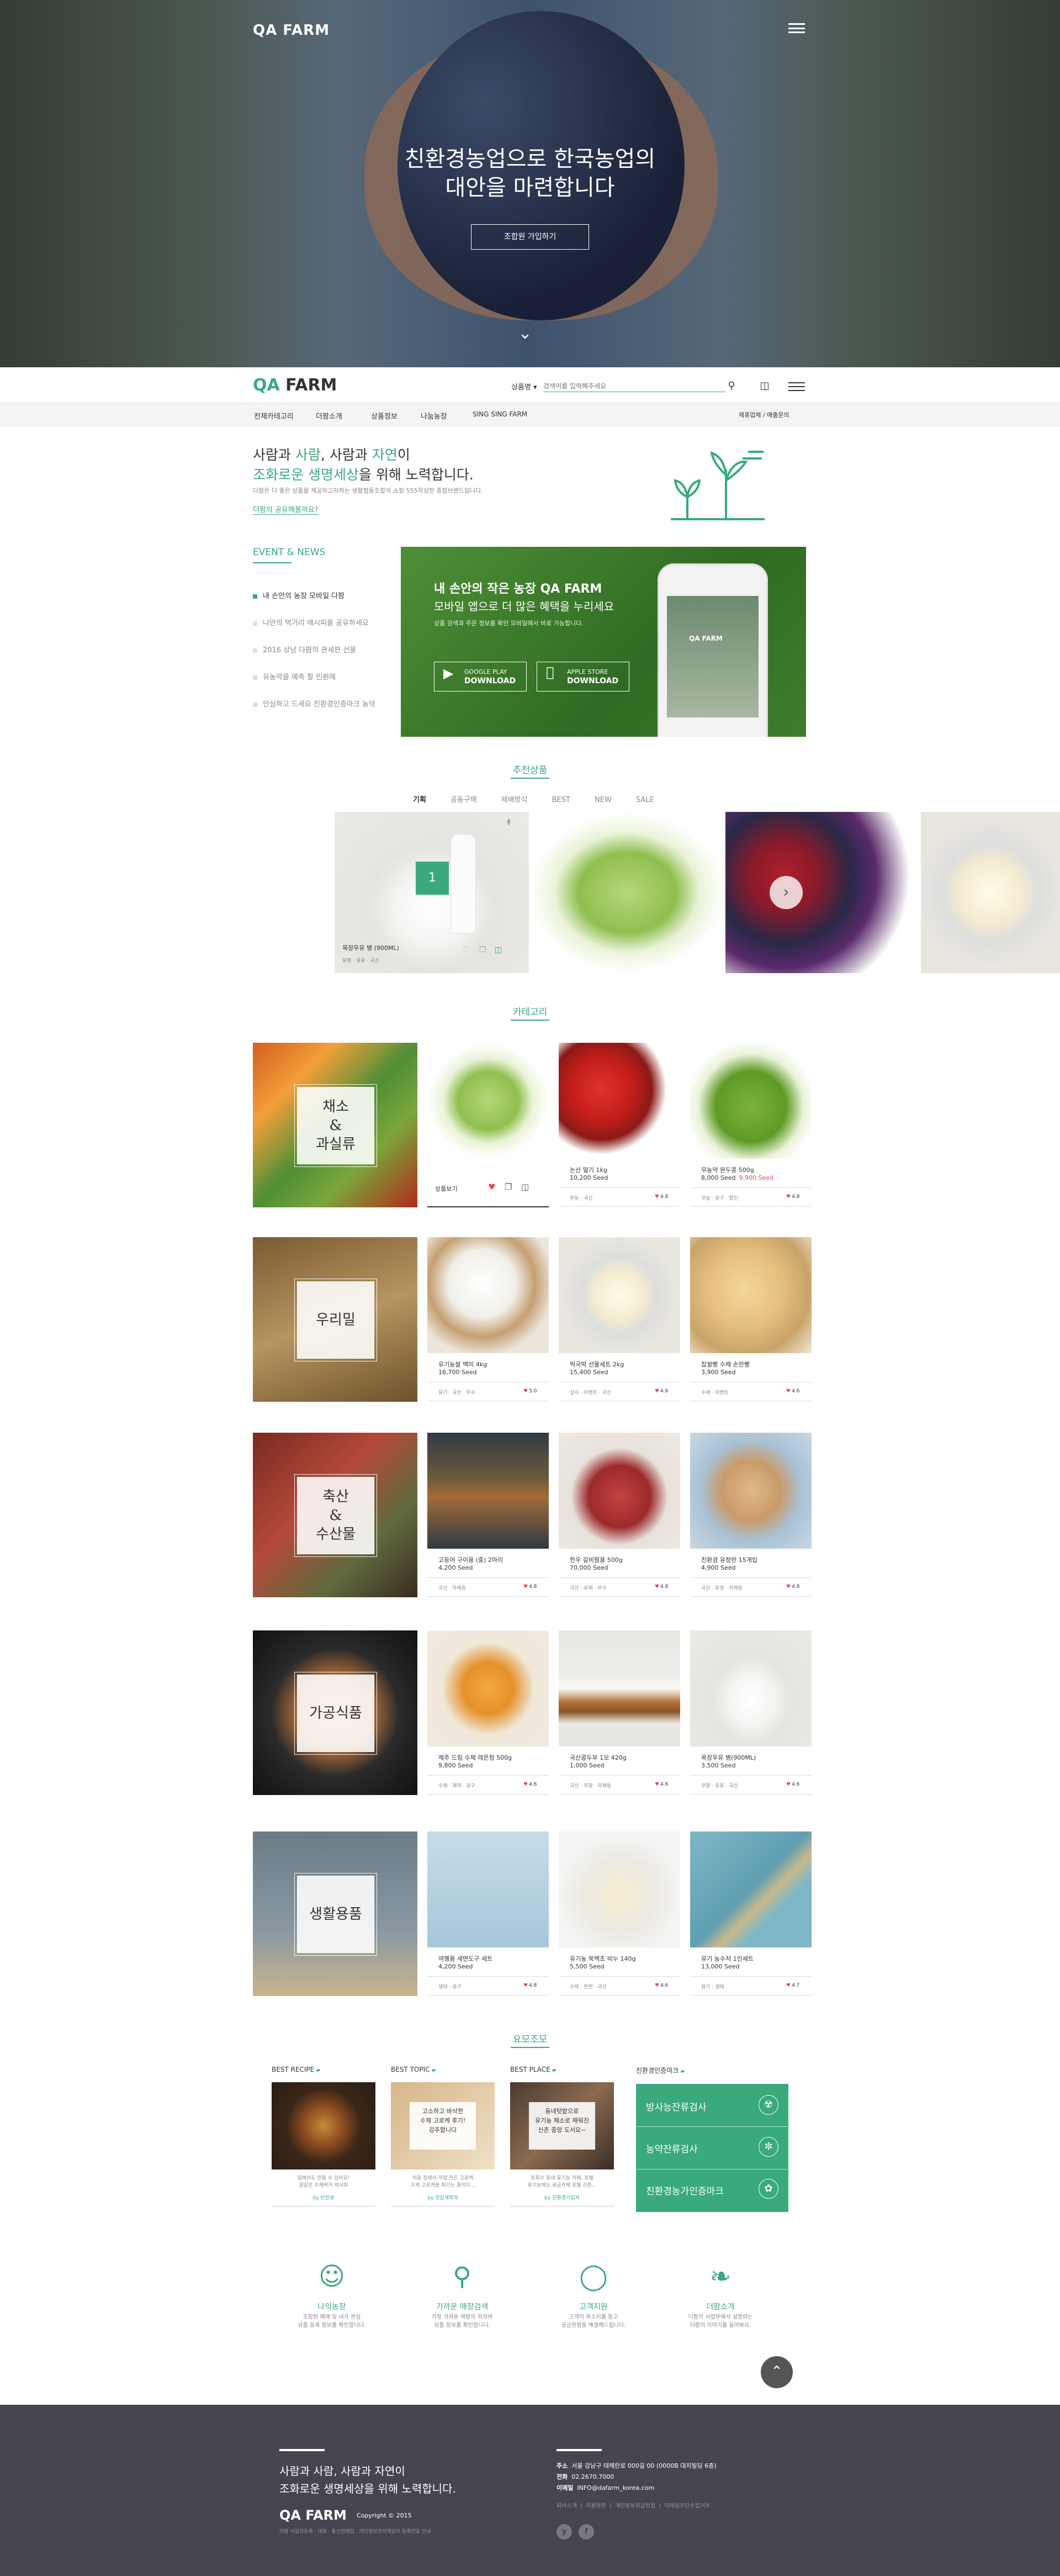 The height and width of the screenshot is (2576, 1060). I want to click on product-name: 논산 딸기 1kg, so click(588, 1169).